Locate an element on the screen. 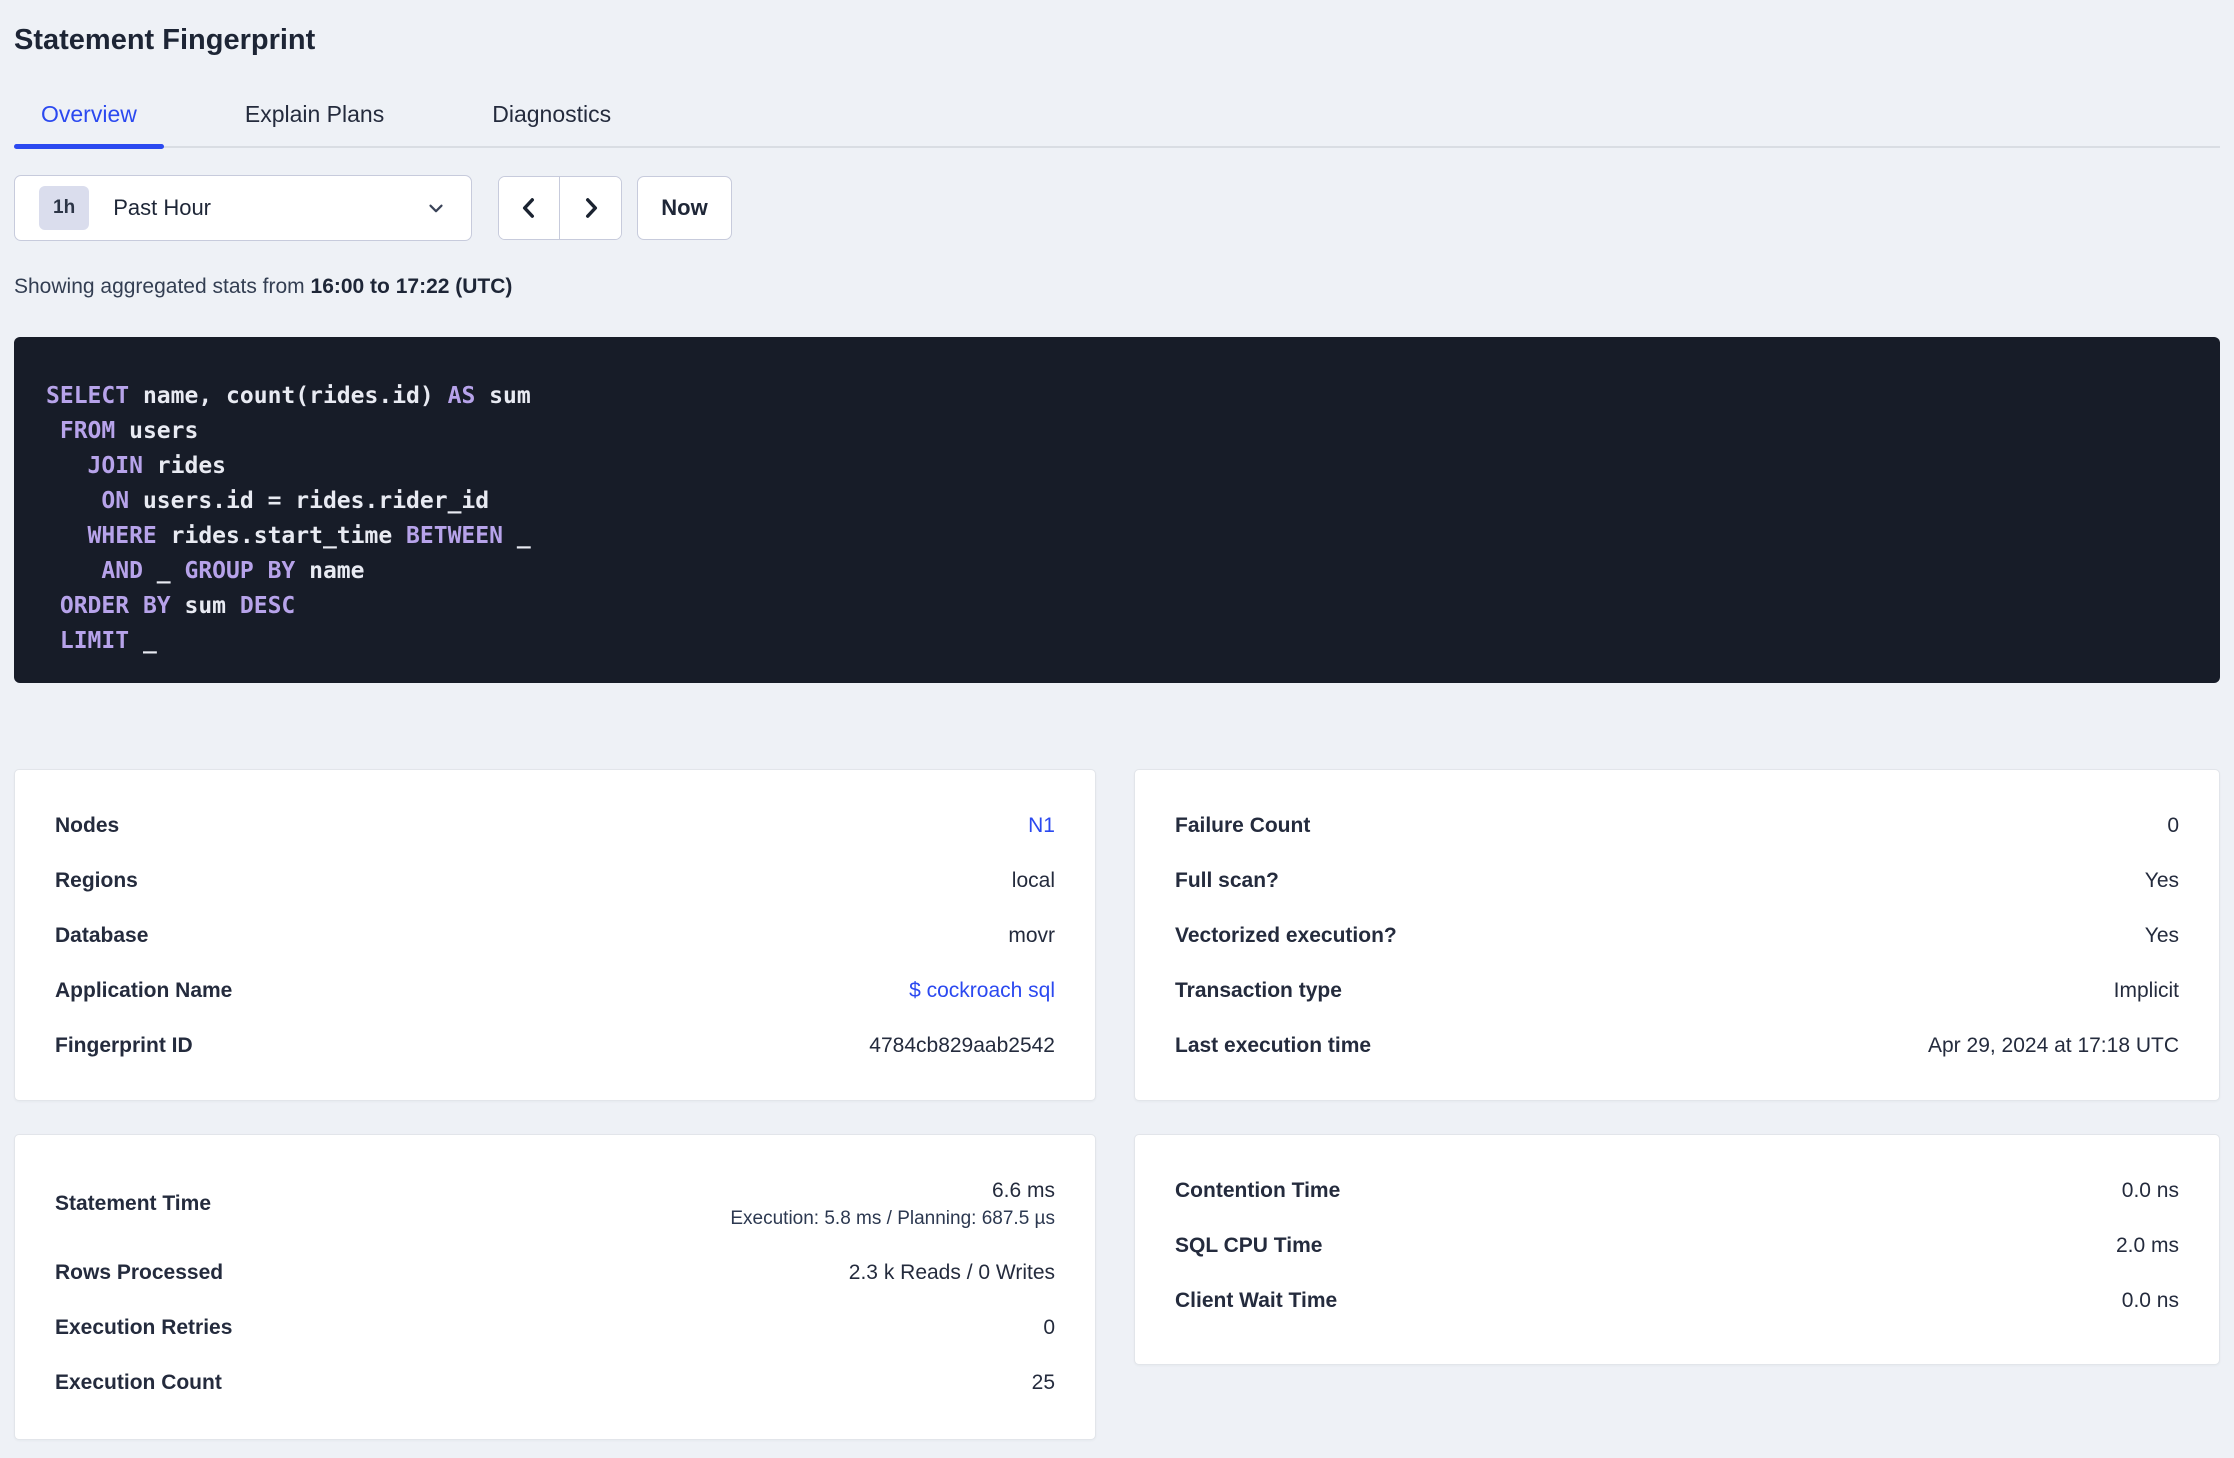 The height and width of the screenshot is (1458, 2234). stat-row: Vectorized execution? Yes is located at coordinates (1677, 935).